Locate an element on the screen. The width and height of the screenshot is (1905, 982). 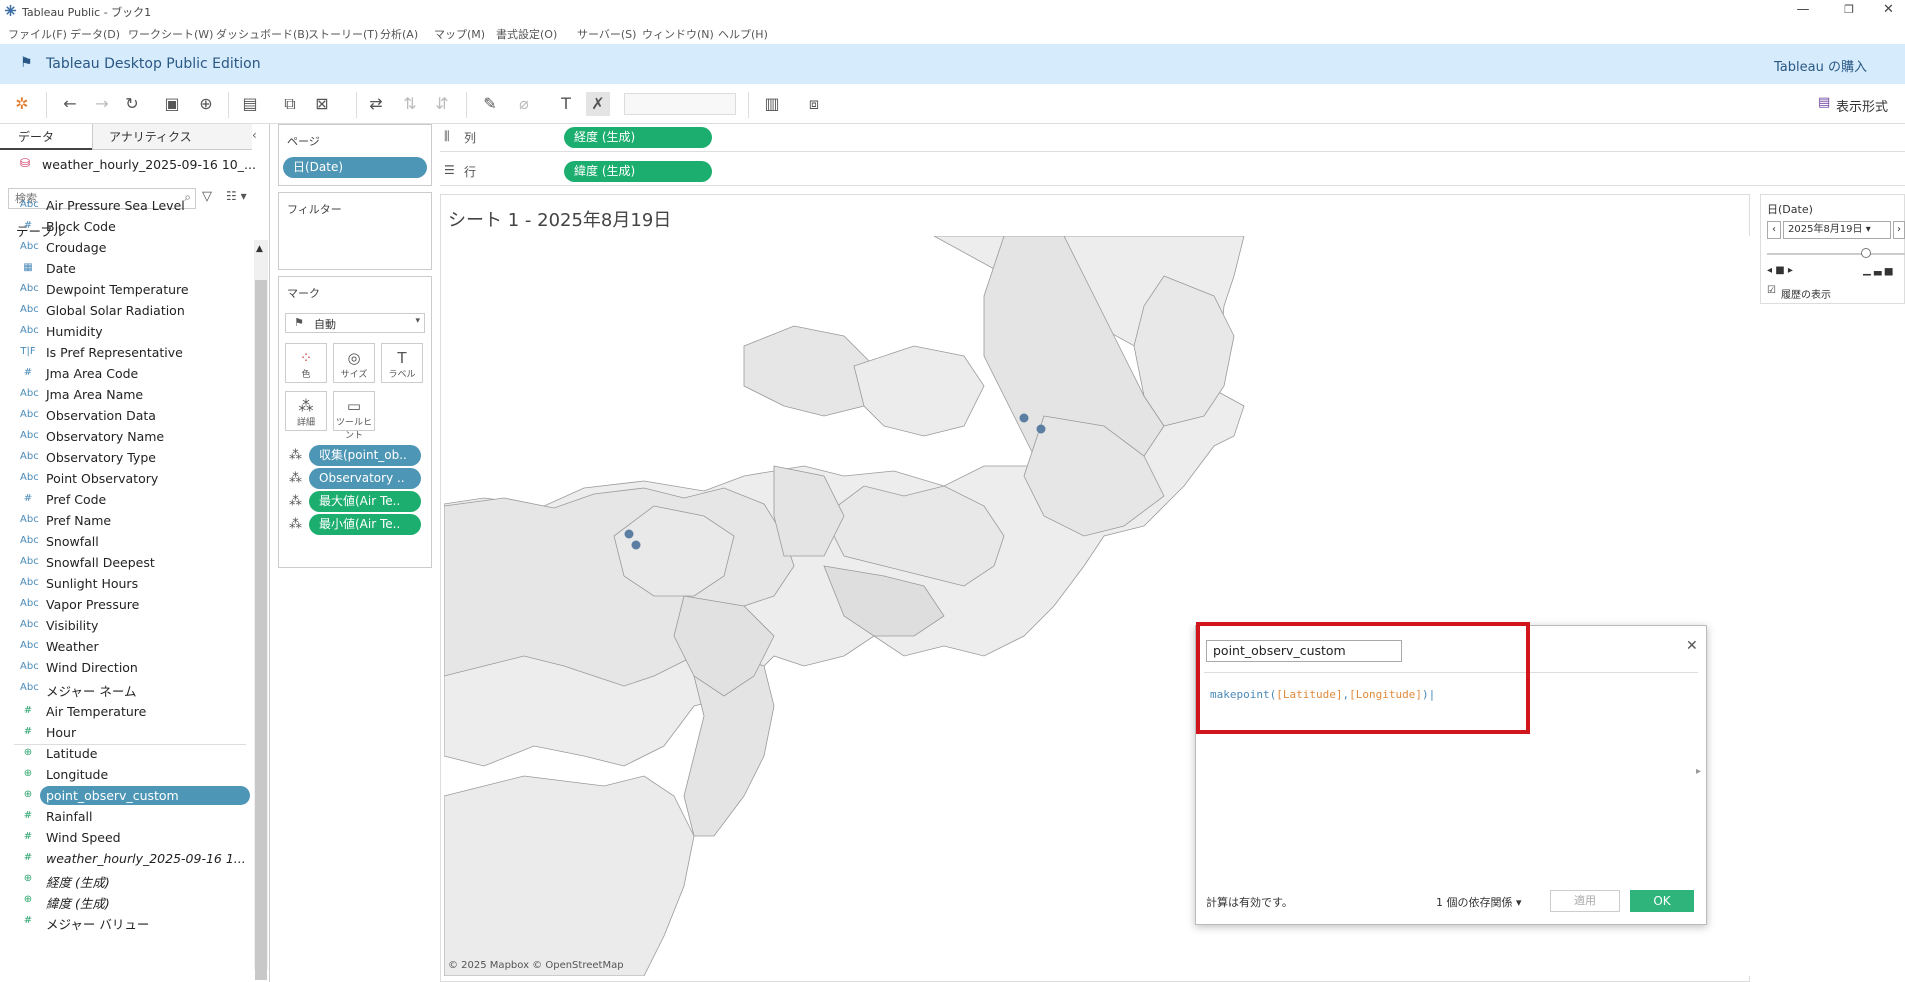
close-icon: ✕ is located at coordinates (1692, 646).